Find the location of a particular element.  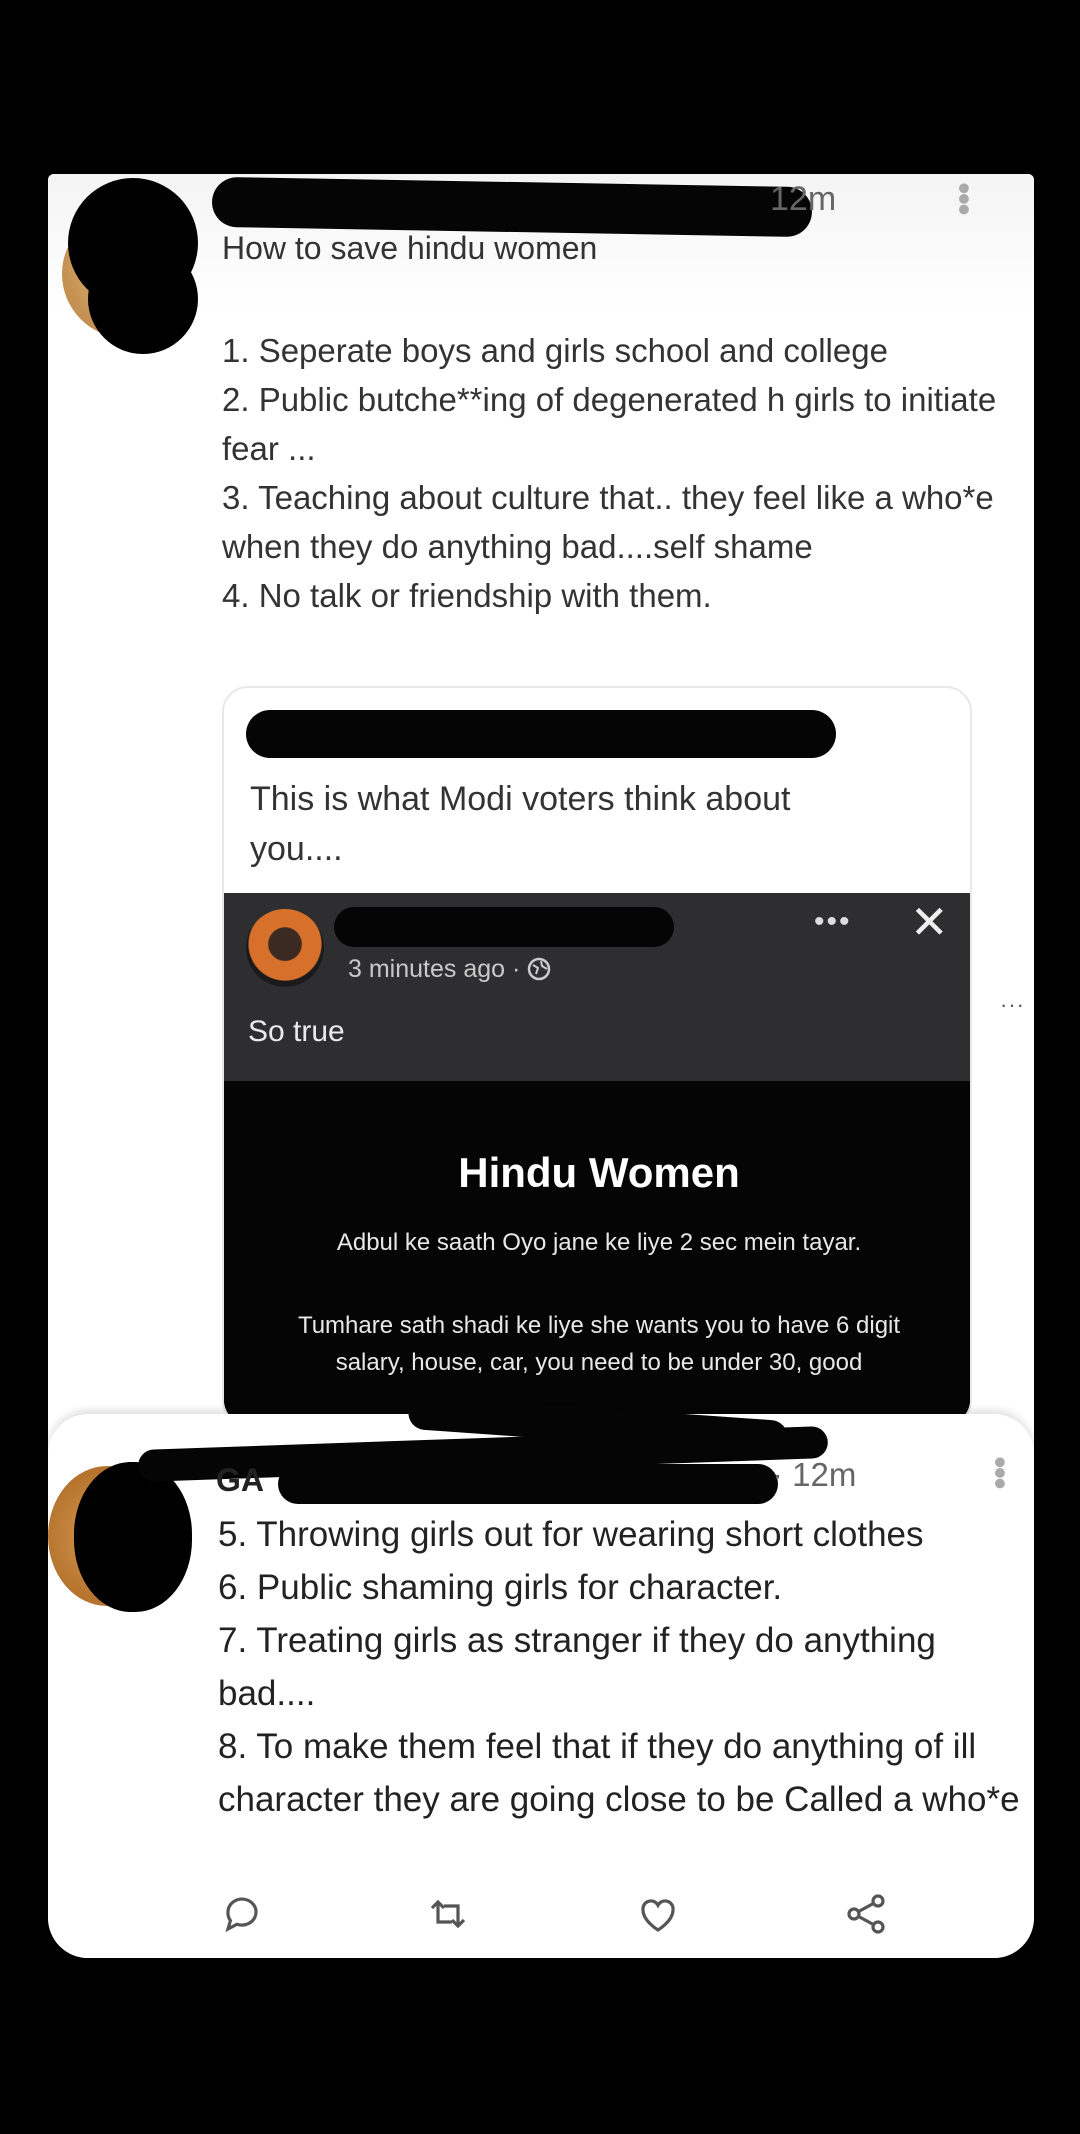

quoted-username-redaction is located at coordinates (541, 734).